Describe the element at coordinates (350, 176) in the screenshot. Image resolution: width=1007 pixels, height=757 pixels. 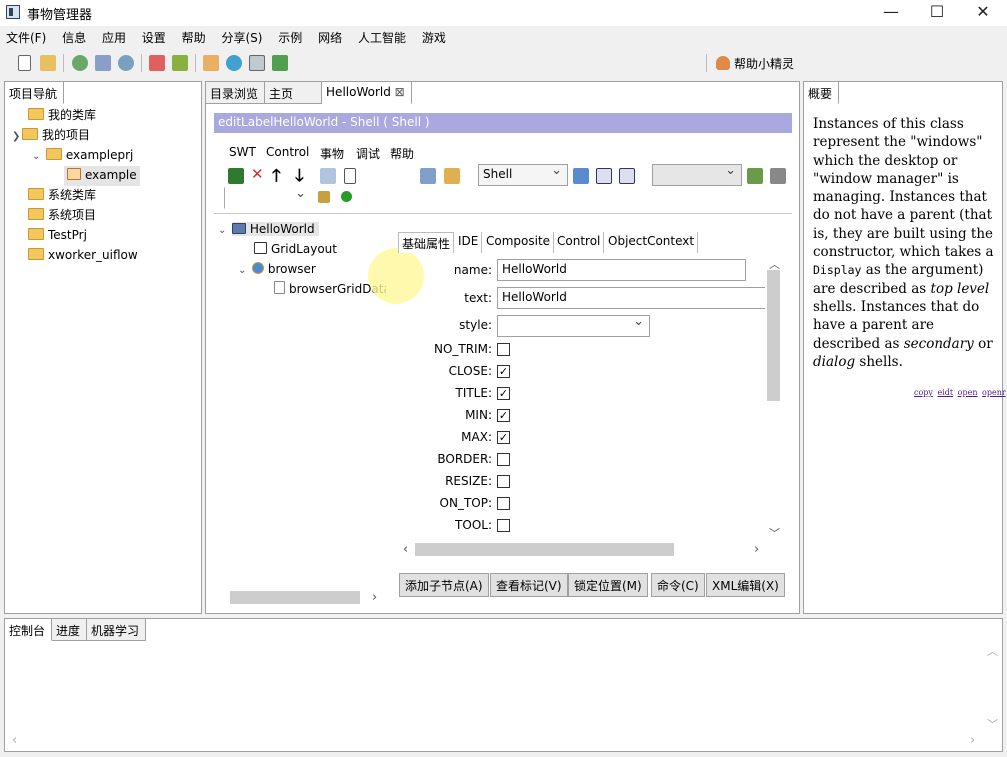
I see `xml-file-icon` at that location.